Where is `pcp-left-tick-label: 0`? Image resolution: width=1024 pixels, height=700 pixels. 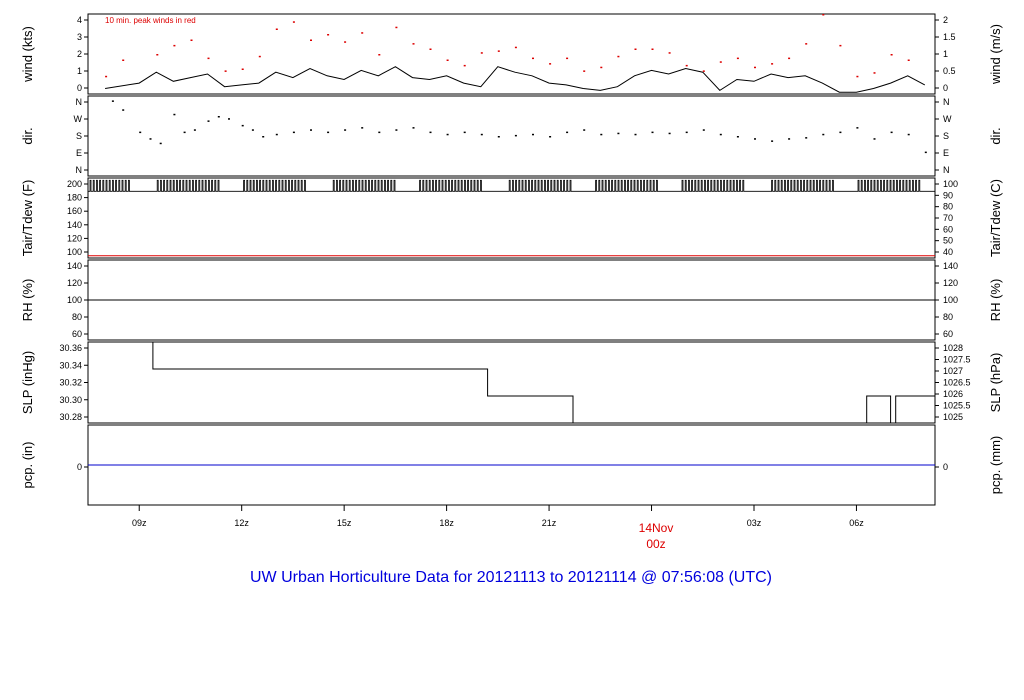 pcp-left-tick-label: 0 is located at coordinates (79, 467).